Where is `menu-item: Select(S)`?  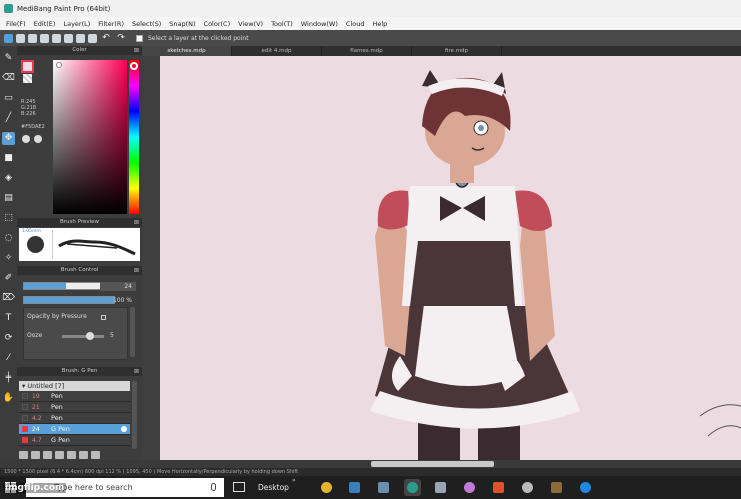 menu-item: Select(S) is located at coordinates (146, 24).